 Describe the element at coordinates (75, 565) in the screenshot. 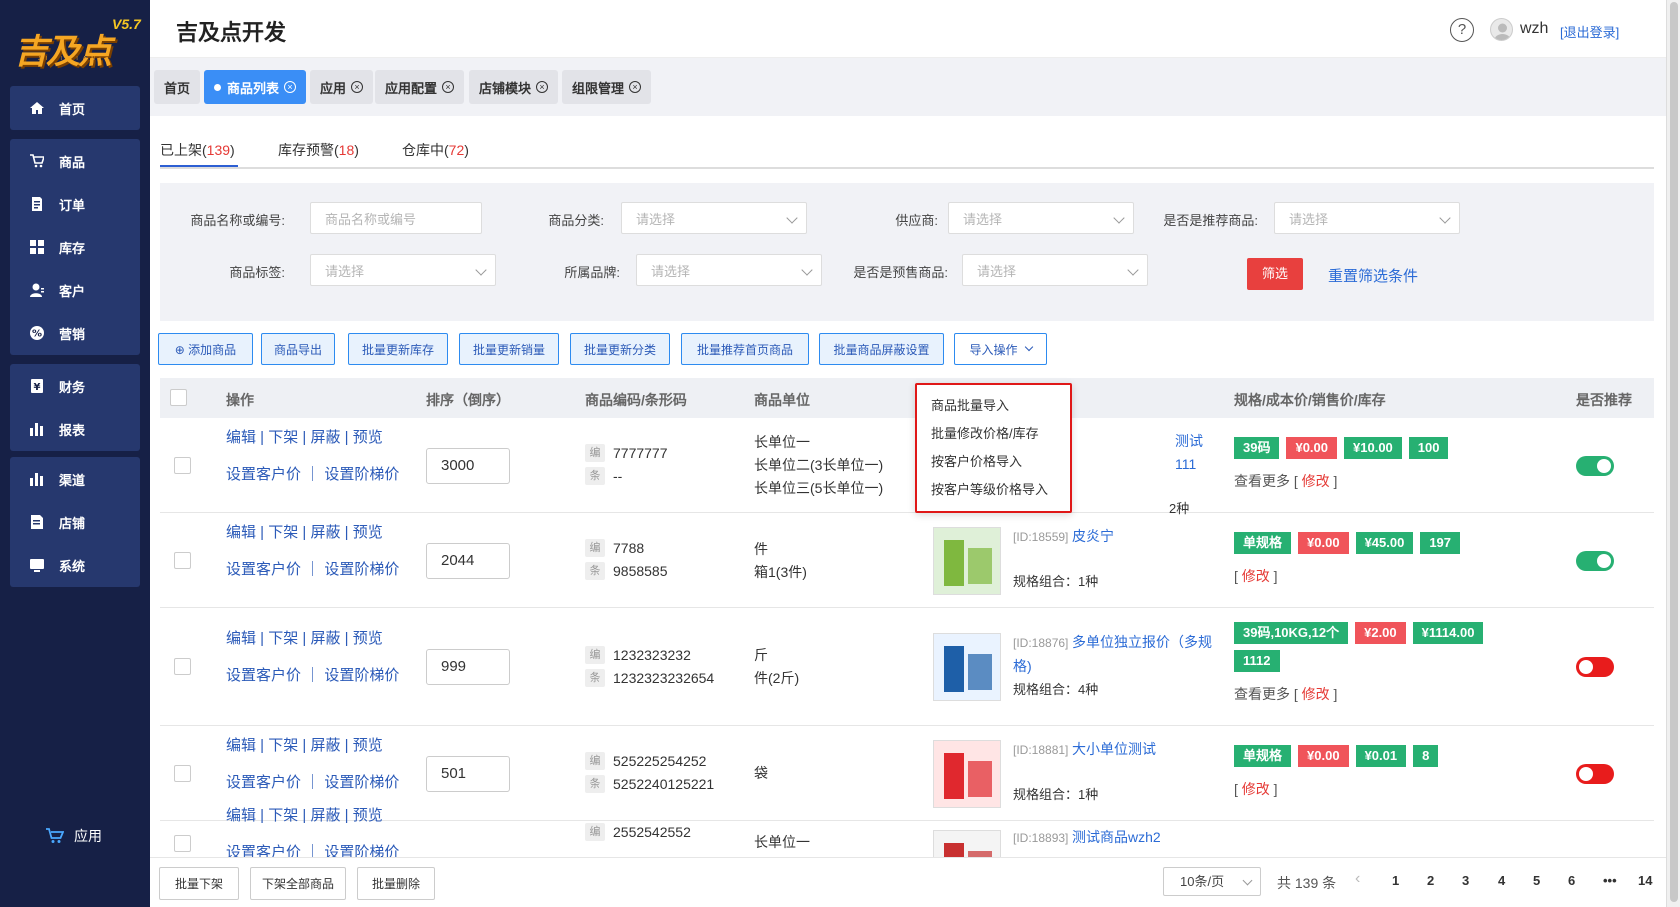

I see `sidebar-item-system: 系统` at that location.